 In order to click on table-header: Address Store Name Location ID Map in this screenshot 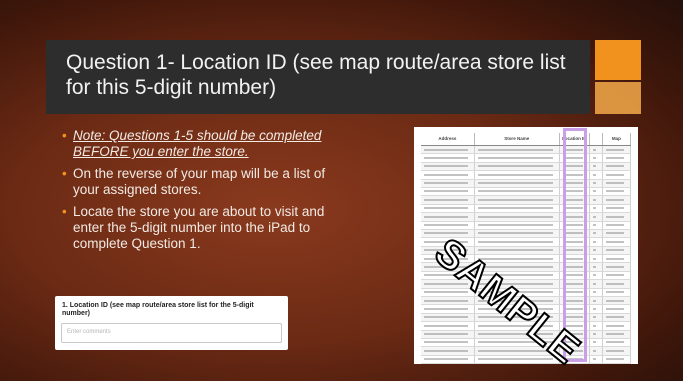, I will do `click(526, 139)`.